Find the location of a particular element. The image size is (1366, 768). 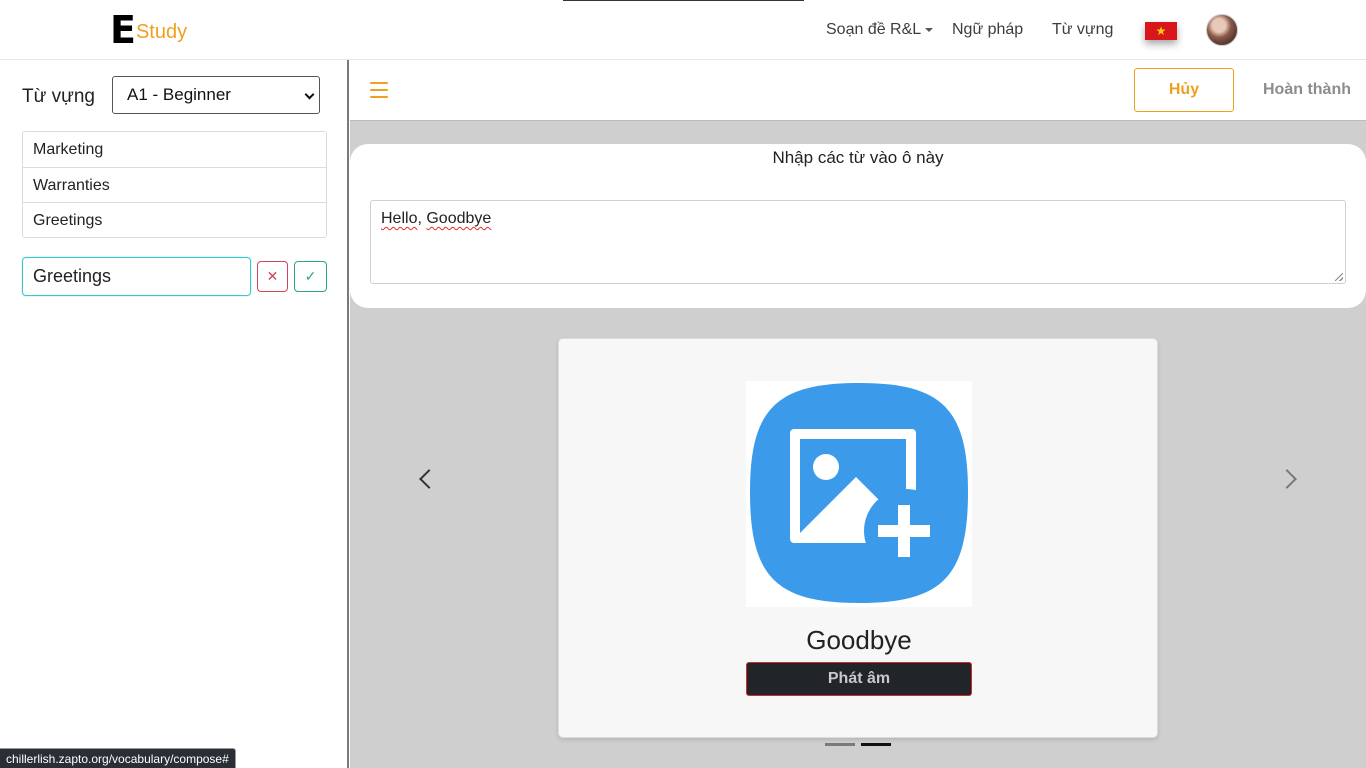

flag-star: ★ is located at coordinates (1161, 31).